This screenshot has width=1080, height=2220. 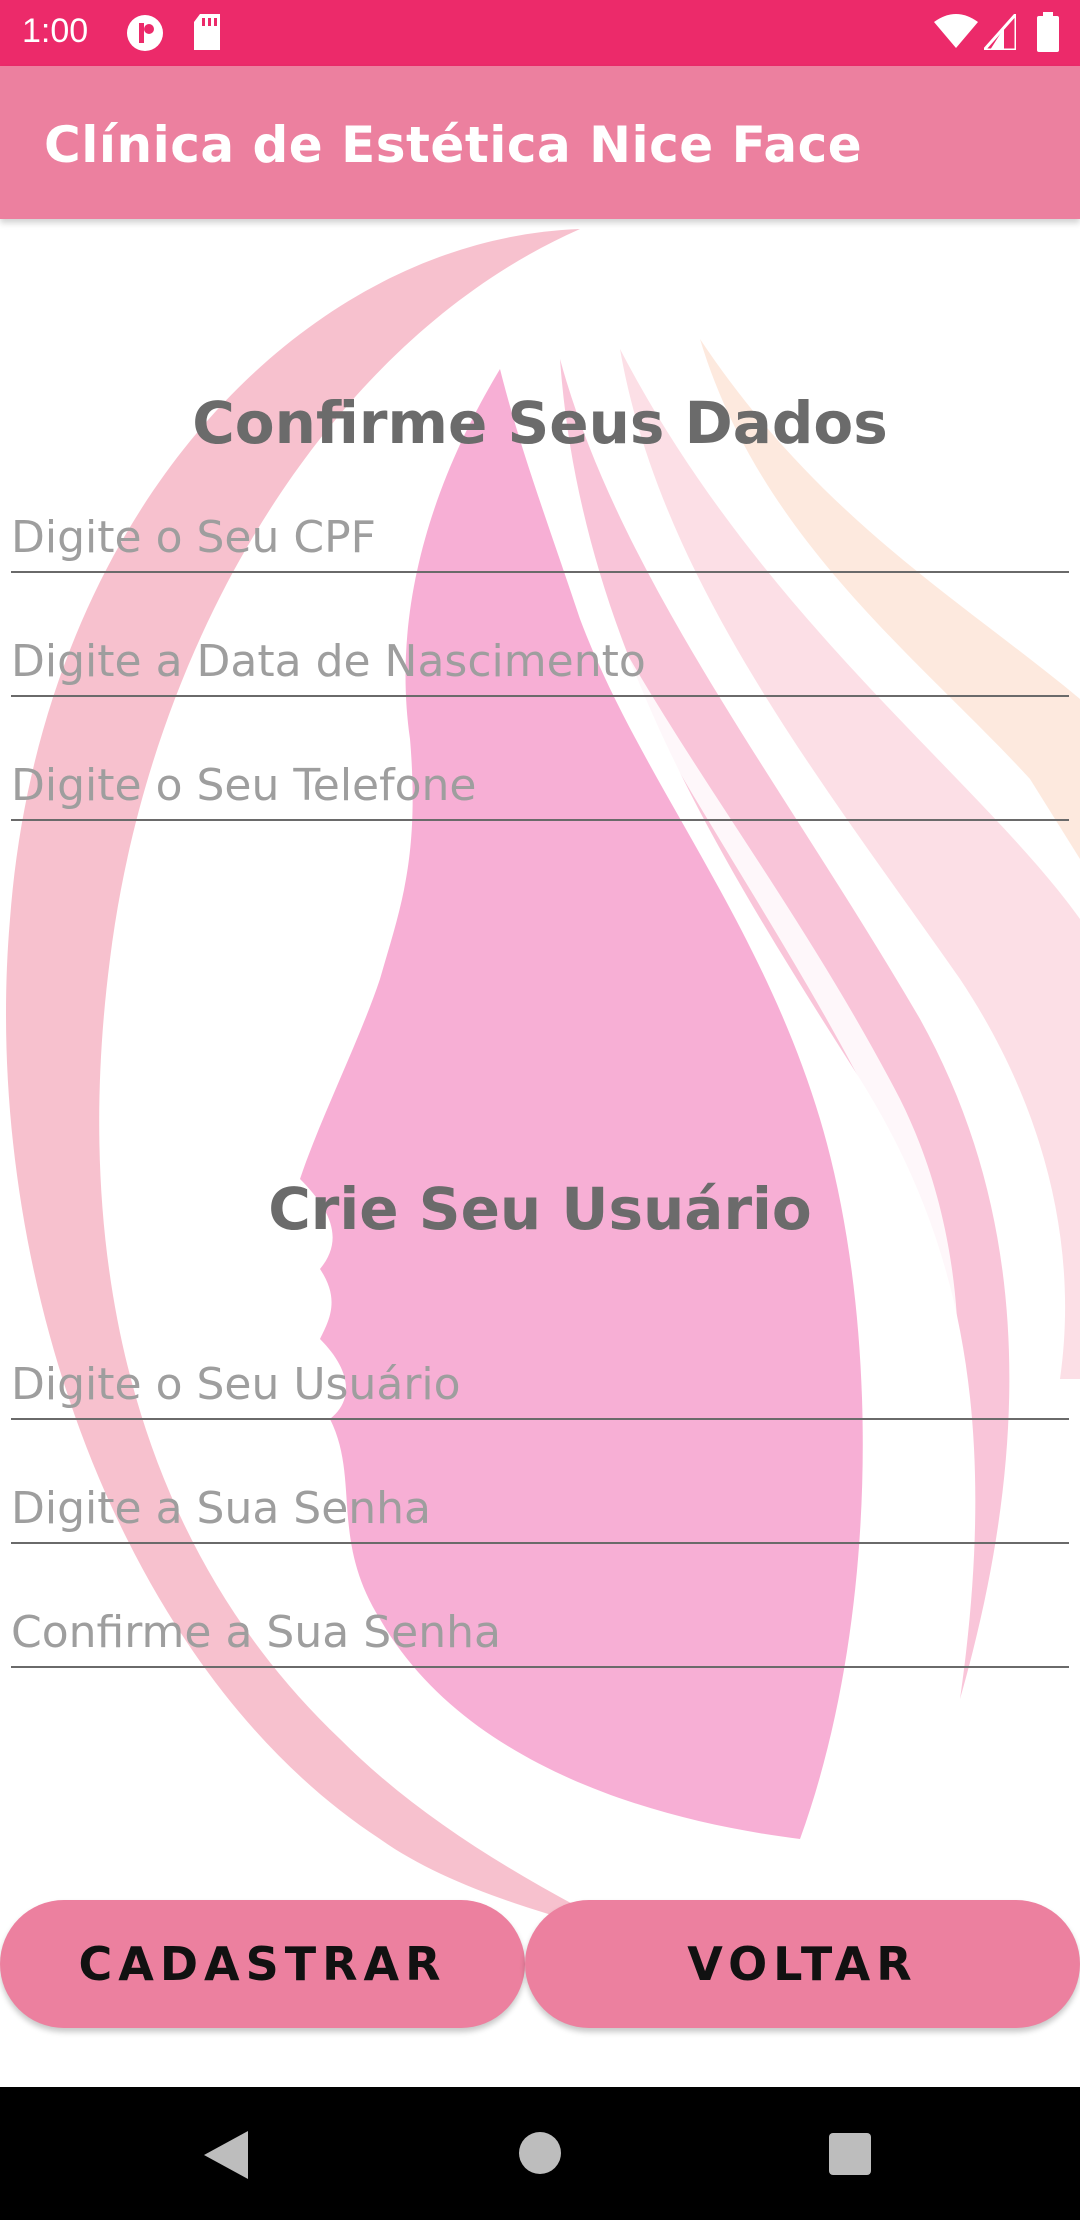 I want to click on battery-icon, so click(x=1048, y=32).